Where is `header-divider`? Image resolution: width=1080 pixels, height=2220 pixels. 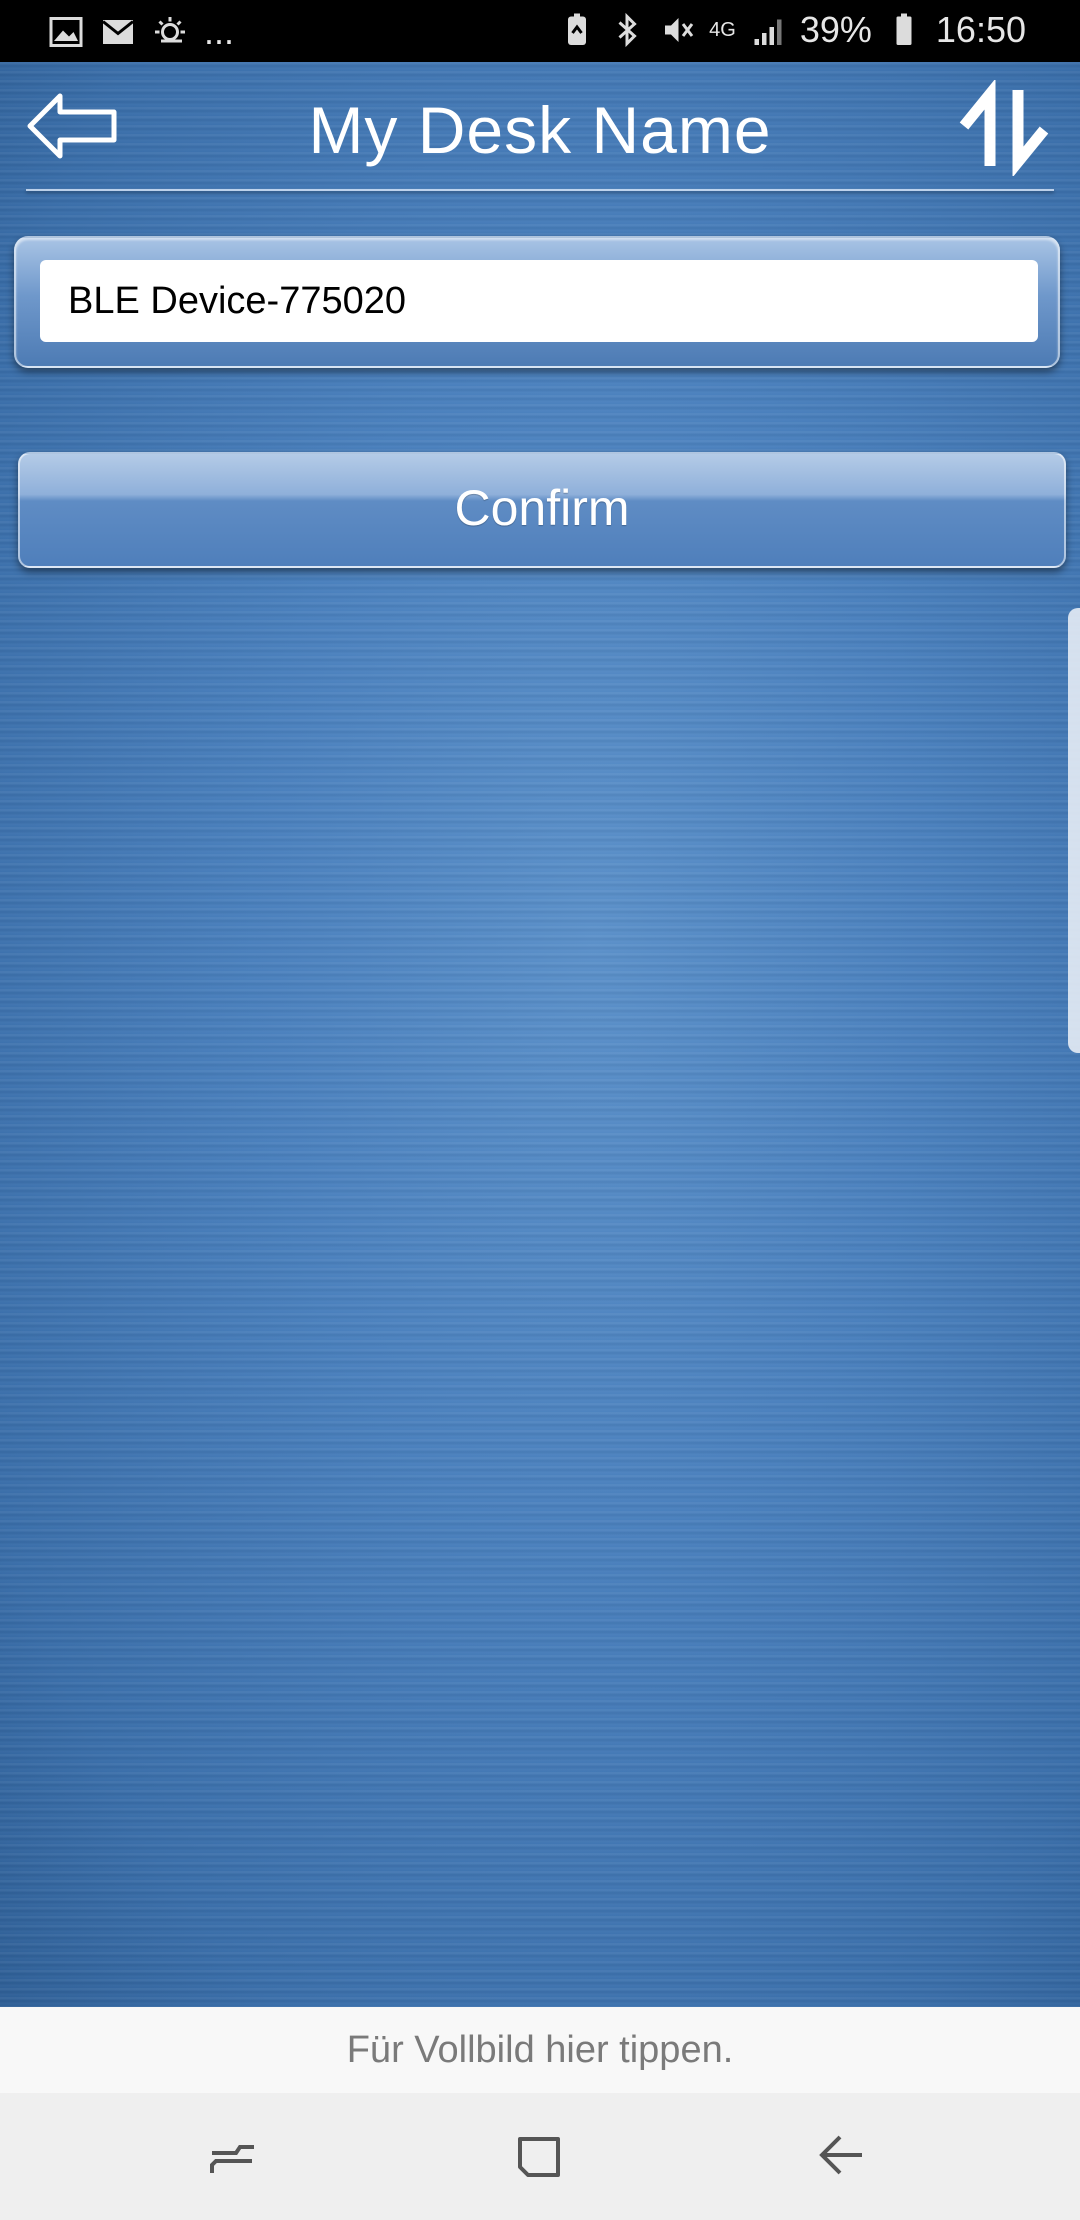
header-divider is located at coordinates (540, 190).